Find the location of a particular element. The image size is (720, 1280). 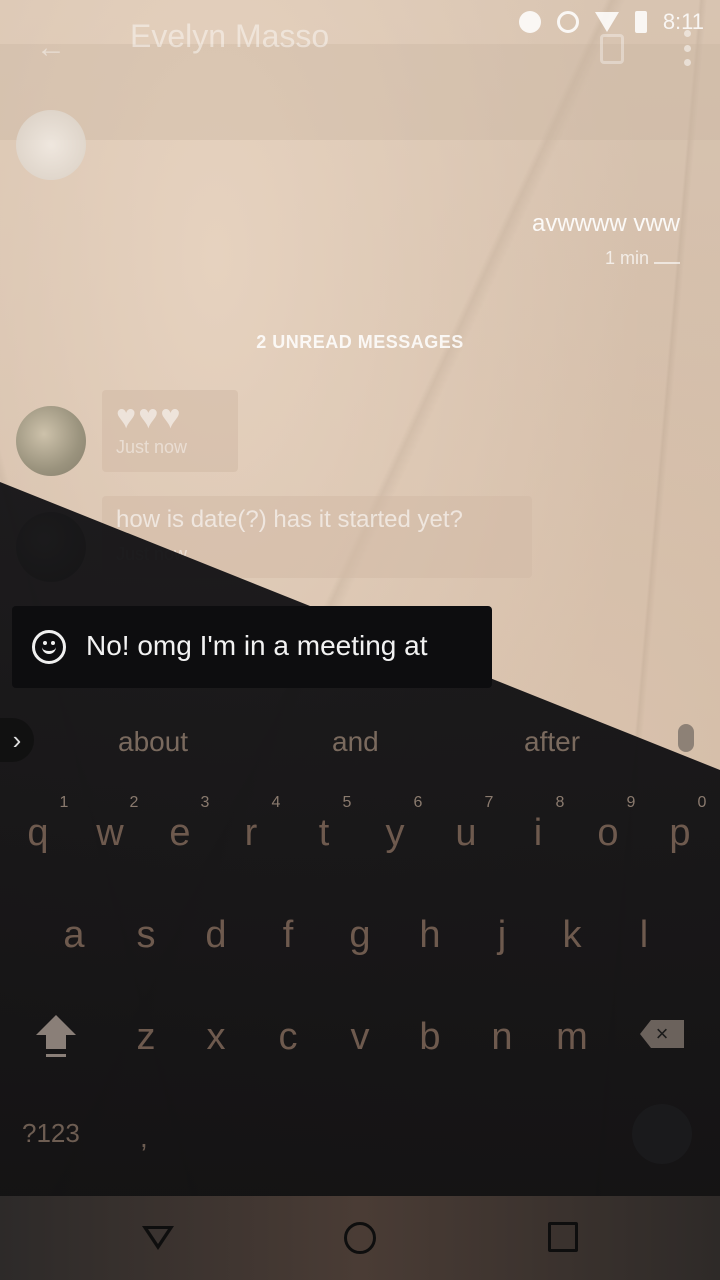

expand-suggestions-icon: › is located at coordinates (17, 740).